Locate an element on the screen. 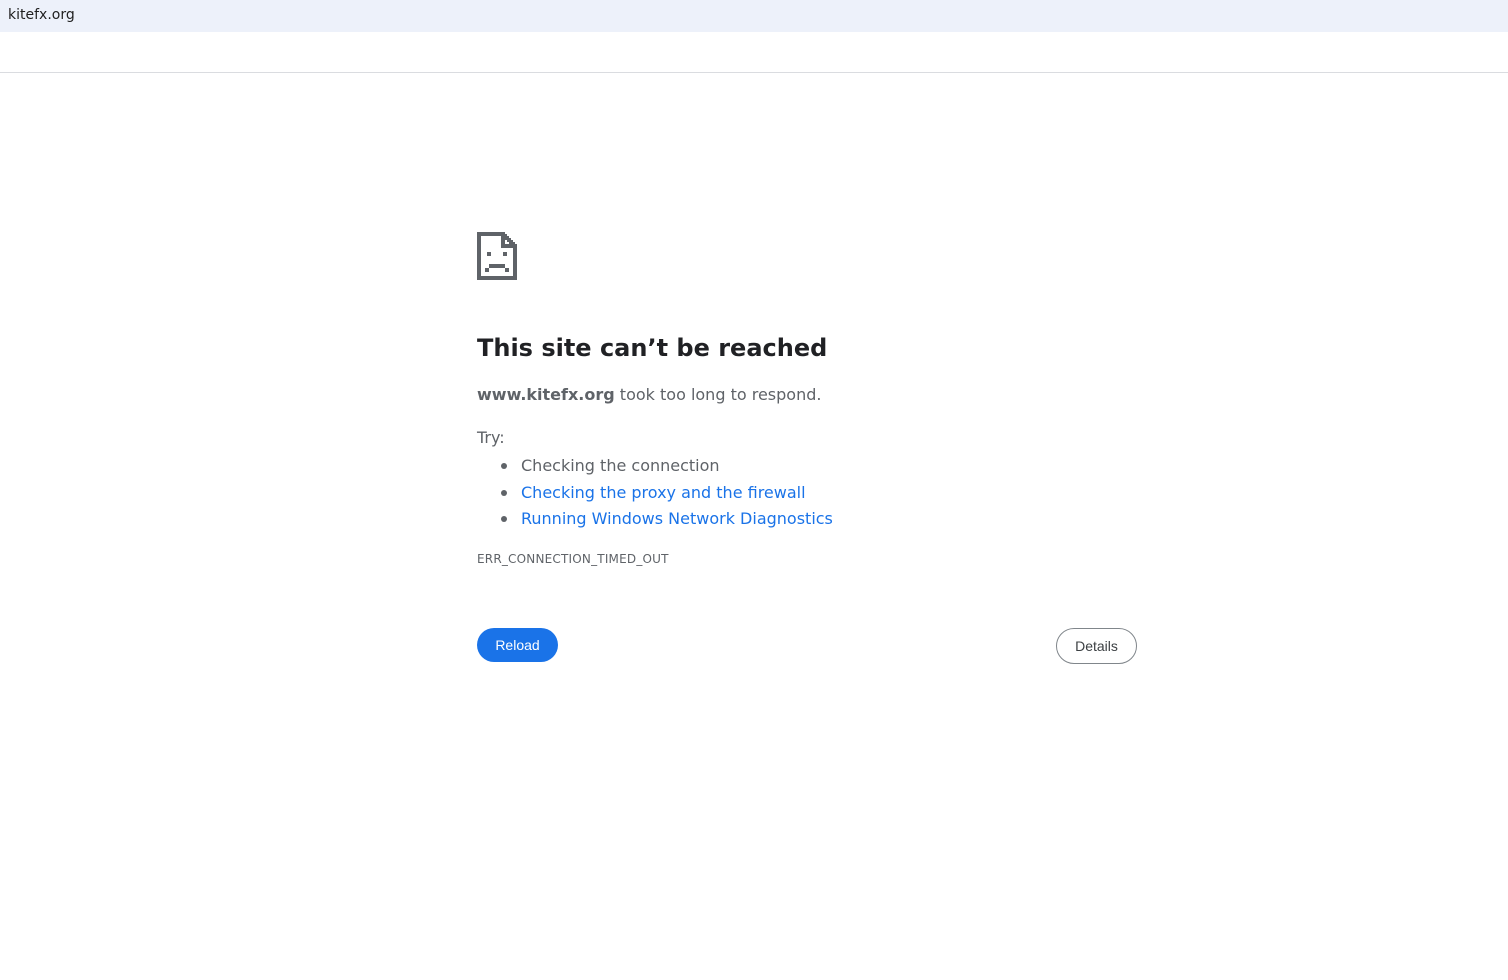  try-label: Try: is located at coordinates (491, 437).